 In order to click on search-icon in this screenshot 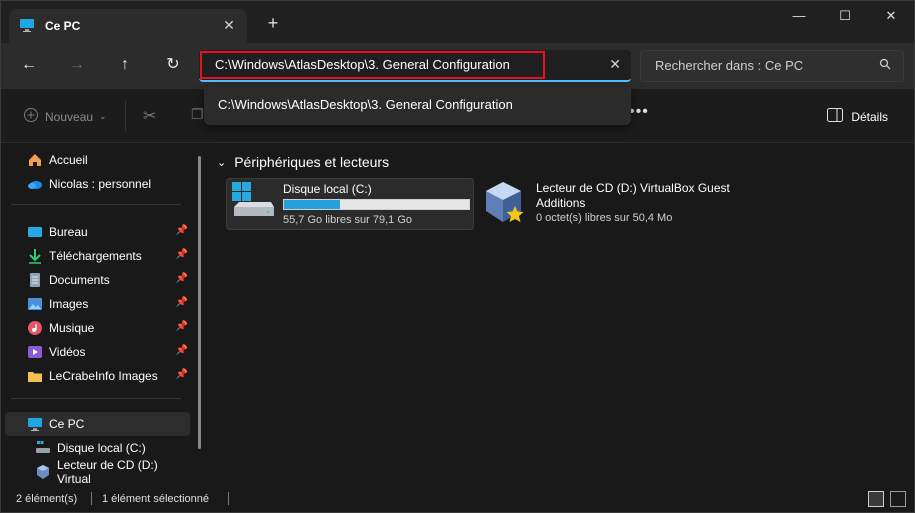, I will do `click(885, 66)`.